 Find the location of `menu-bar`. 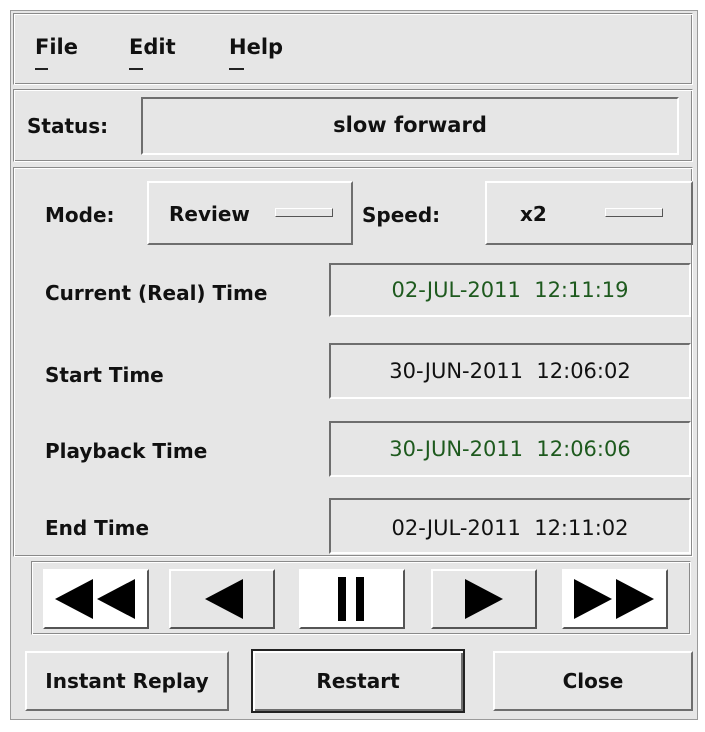

menu-bar is located at coordinates (353, 49).